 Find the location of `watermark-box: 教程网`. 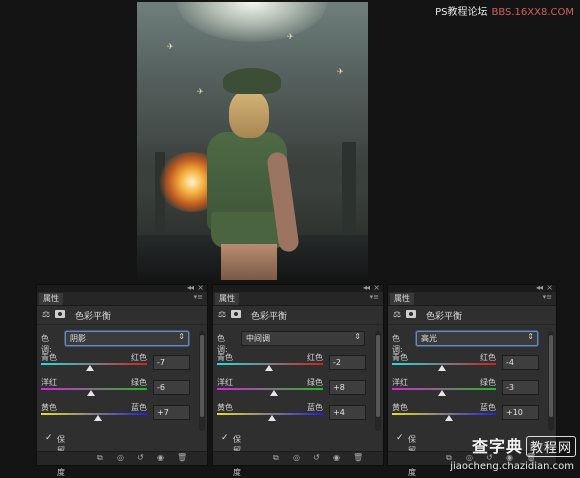

watermark-box: 教程网 is located at coordinates (550, 446).